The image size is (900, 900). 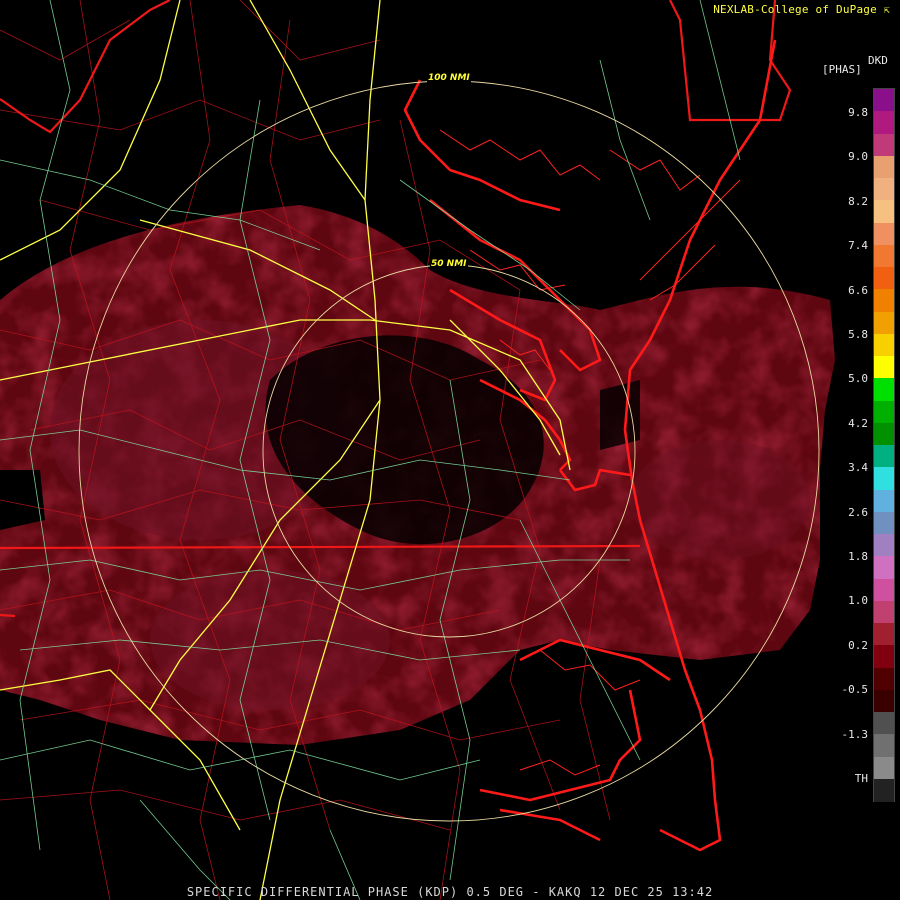 What do you see at coordinates (886, 10) in the screenshot?
I see `credit-logo-icon: ⇱` at bounding box center [886, 10].